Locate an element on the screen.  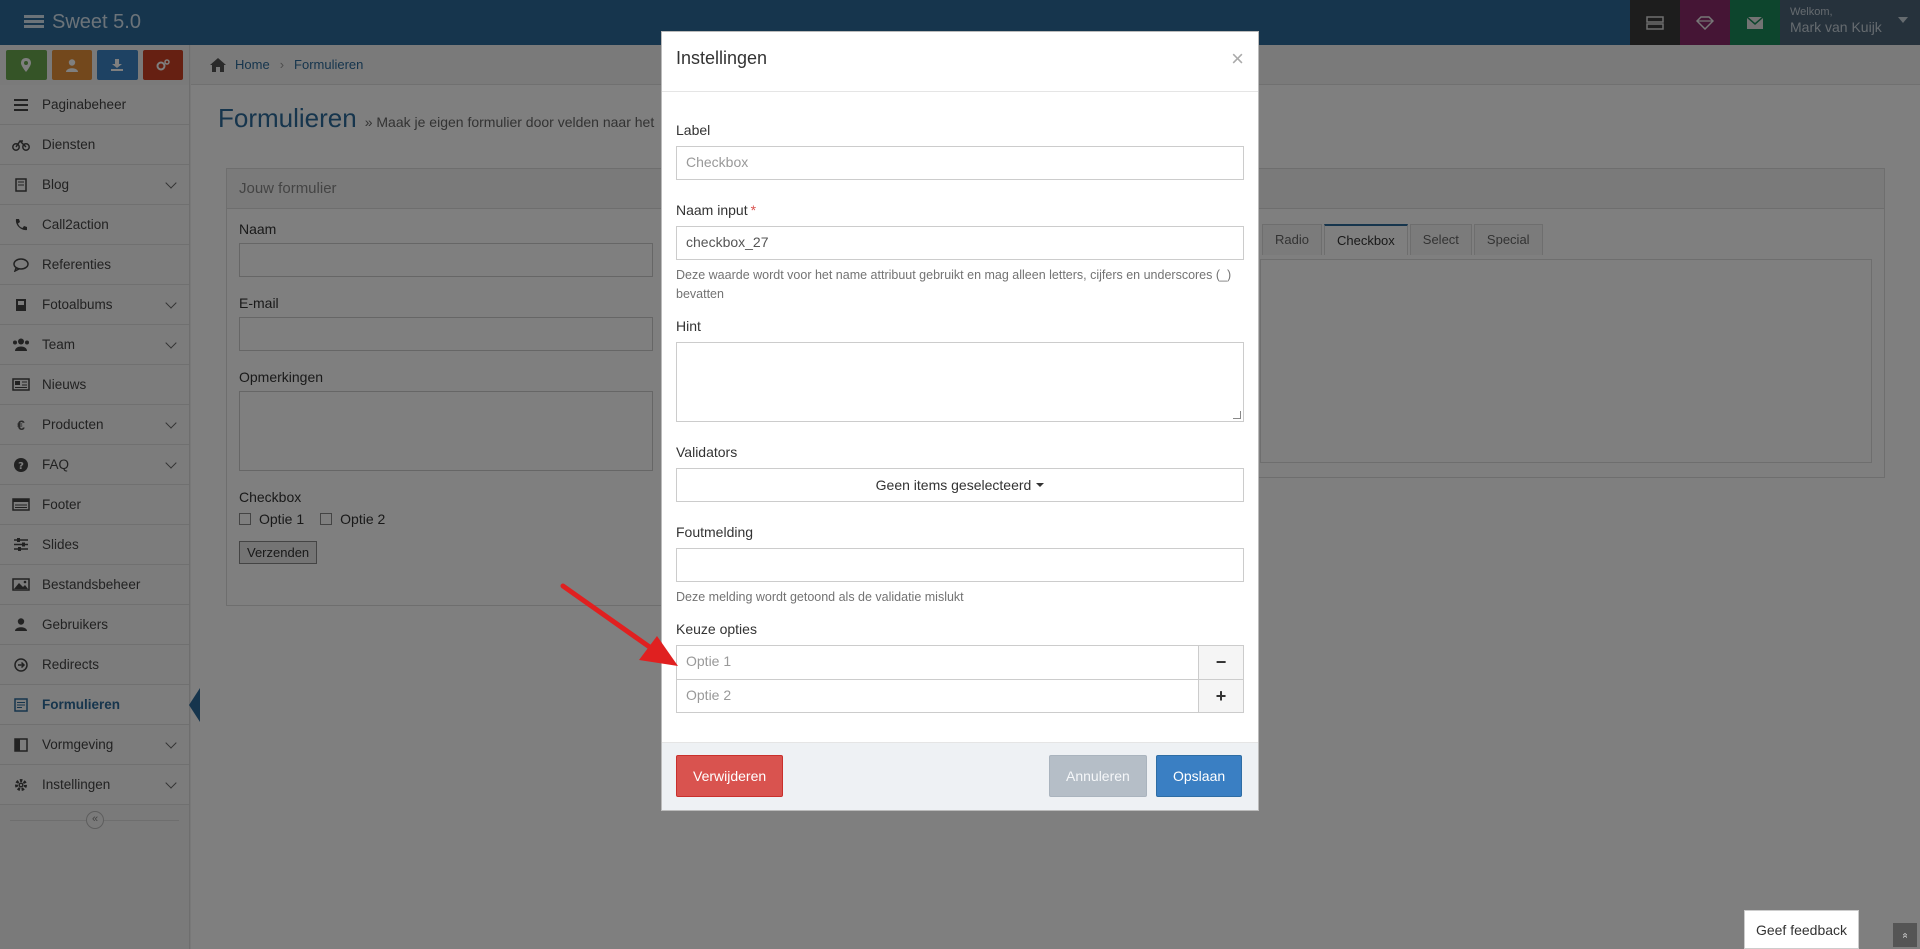
plus-icon: + is located at coordinates (1221, 695).